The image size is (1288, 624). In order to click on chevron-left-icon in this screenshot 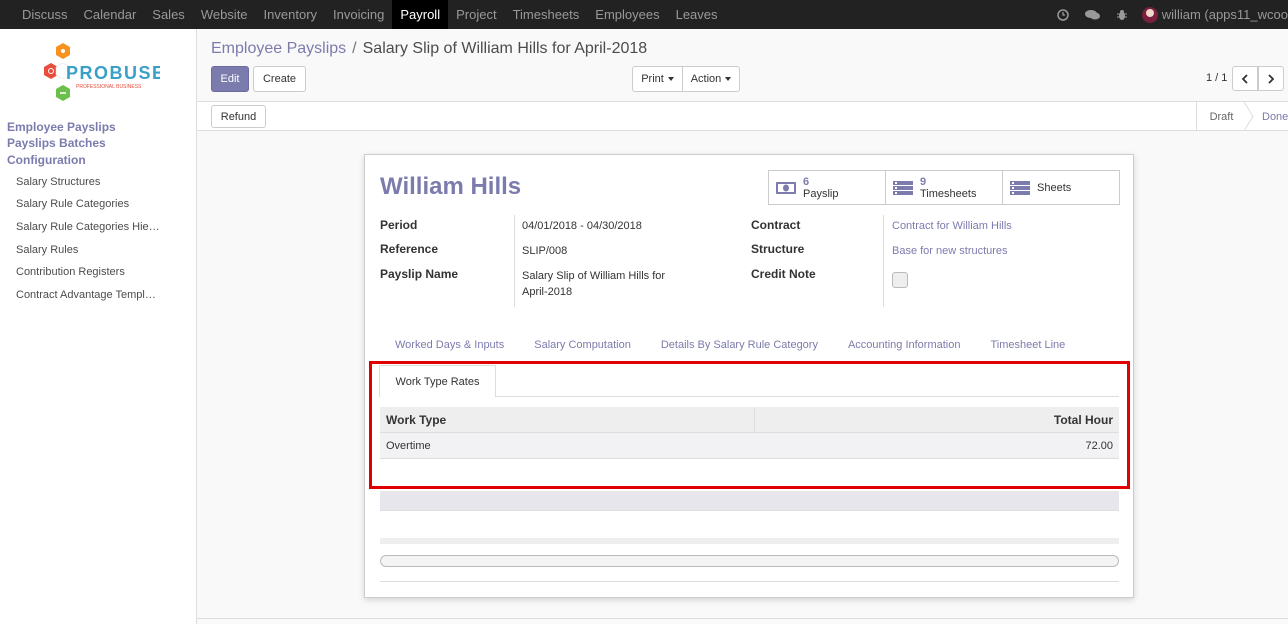, I will do `click(1244, 78)`.